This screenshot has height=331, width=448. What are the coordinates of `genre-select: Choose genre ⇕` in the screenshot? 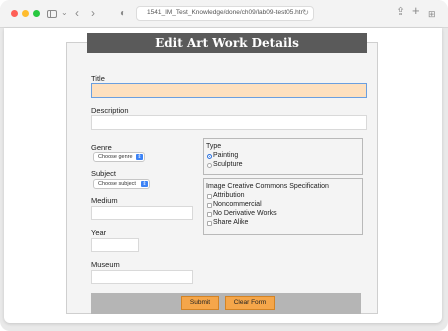 It's located at (119, 157).